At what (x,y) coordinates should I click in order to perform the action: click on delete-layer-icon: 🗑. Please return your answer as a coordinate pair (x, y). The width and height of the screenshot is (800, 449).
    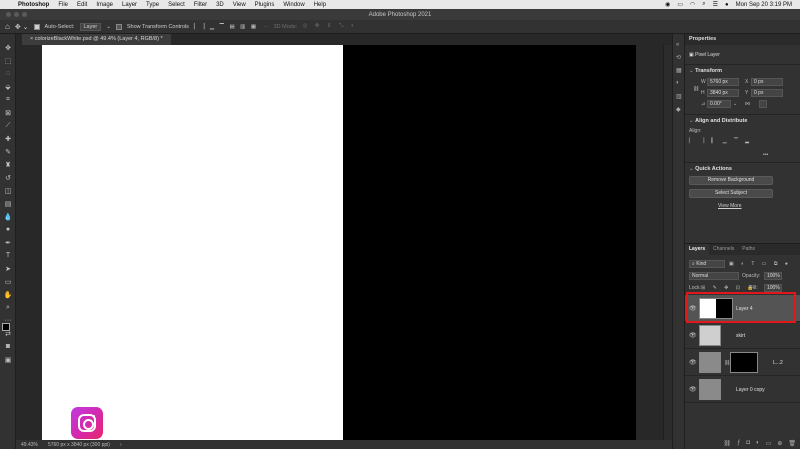
    Looking at the image, I should click on (792, 444).